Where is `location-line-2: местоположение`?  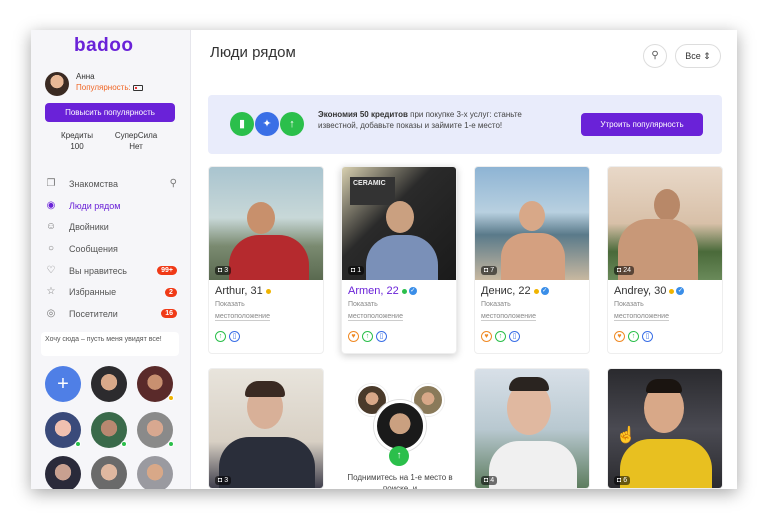
location-line-2: местоположение is located at coordinates (508, 317).